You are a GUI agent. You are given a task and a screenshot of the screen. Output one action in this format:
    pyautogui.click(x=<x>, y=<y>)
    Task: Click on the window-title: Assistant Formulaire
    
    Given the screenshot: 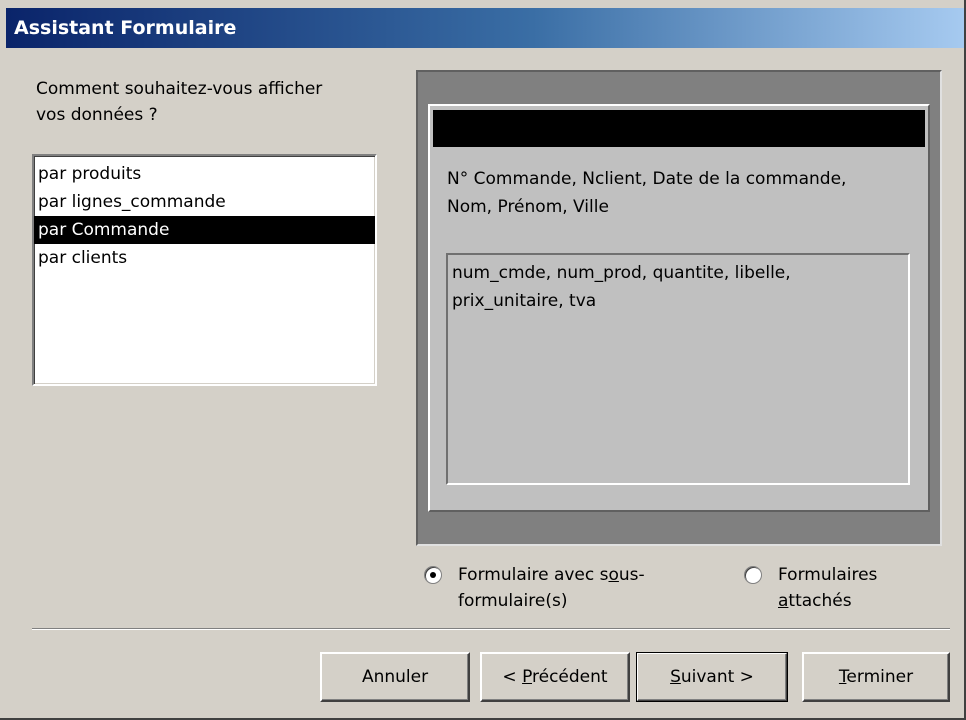 What is the action you would take?
    pyautogui.click(x=125, y=28)
    